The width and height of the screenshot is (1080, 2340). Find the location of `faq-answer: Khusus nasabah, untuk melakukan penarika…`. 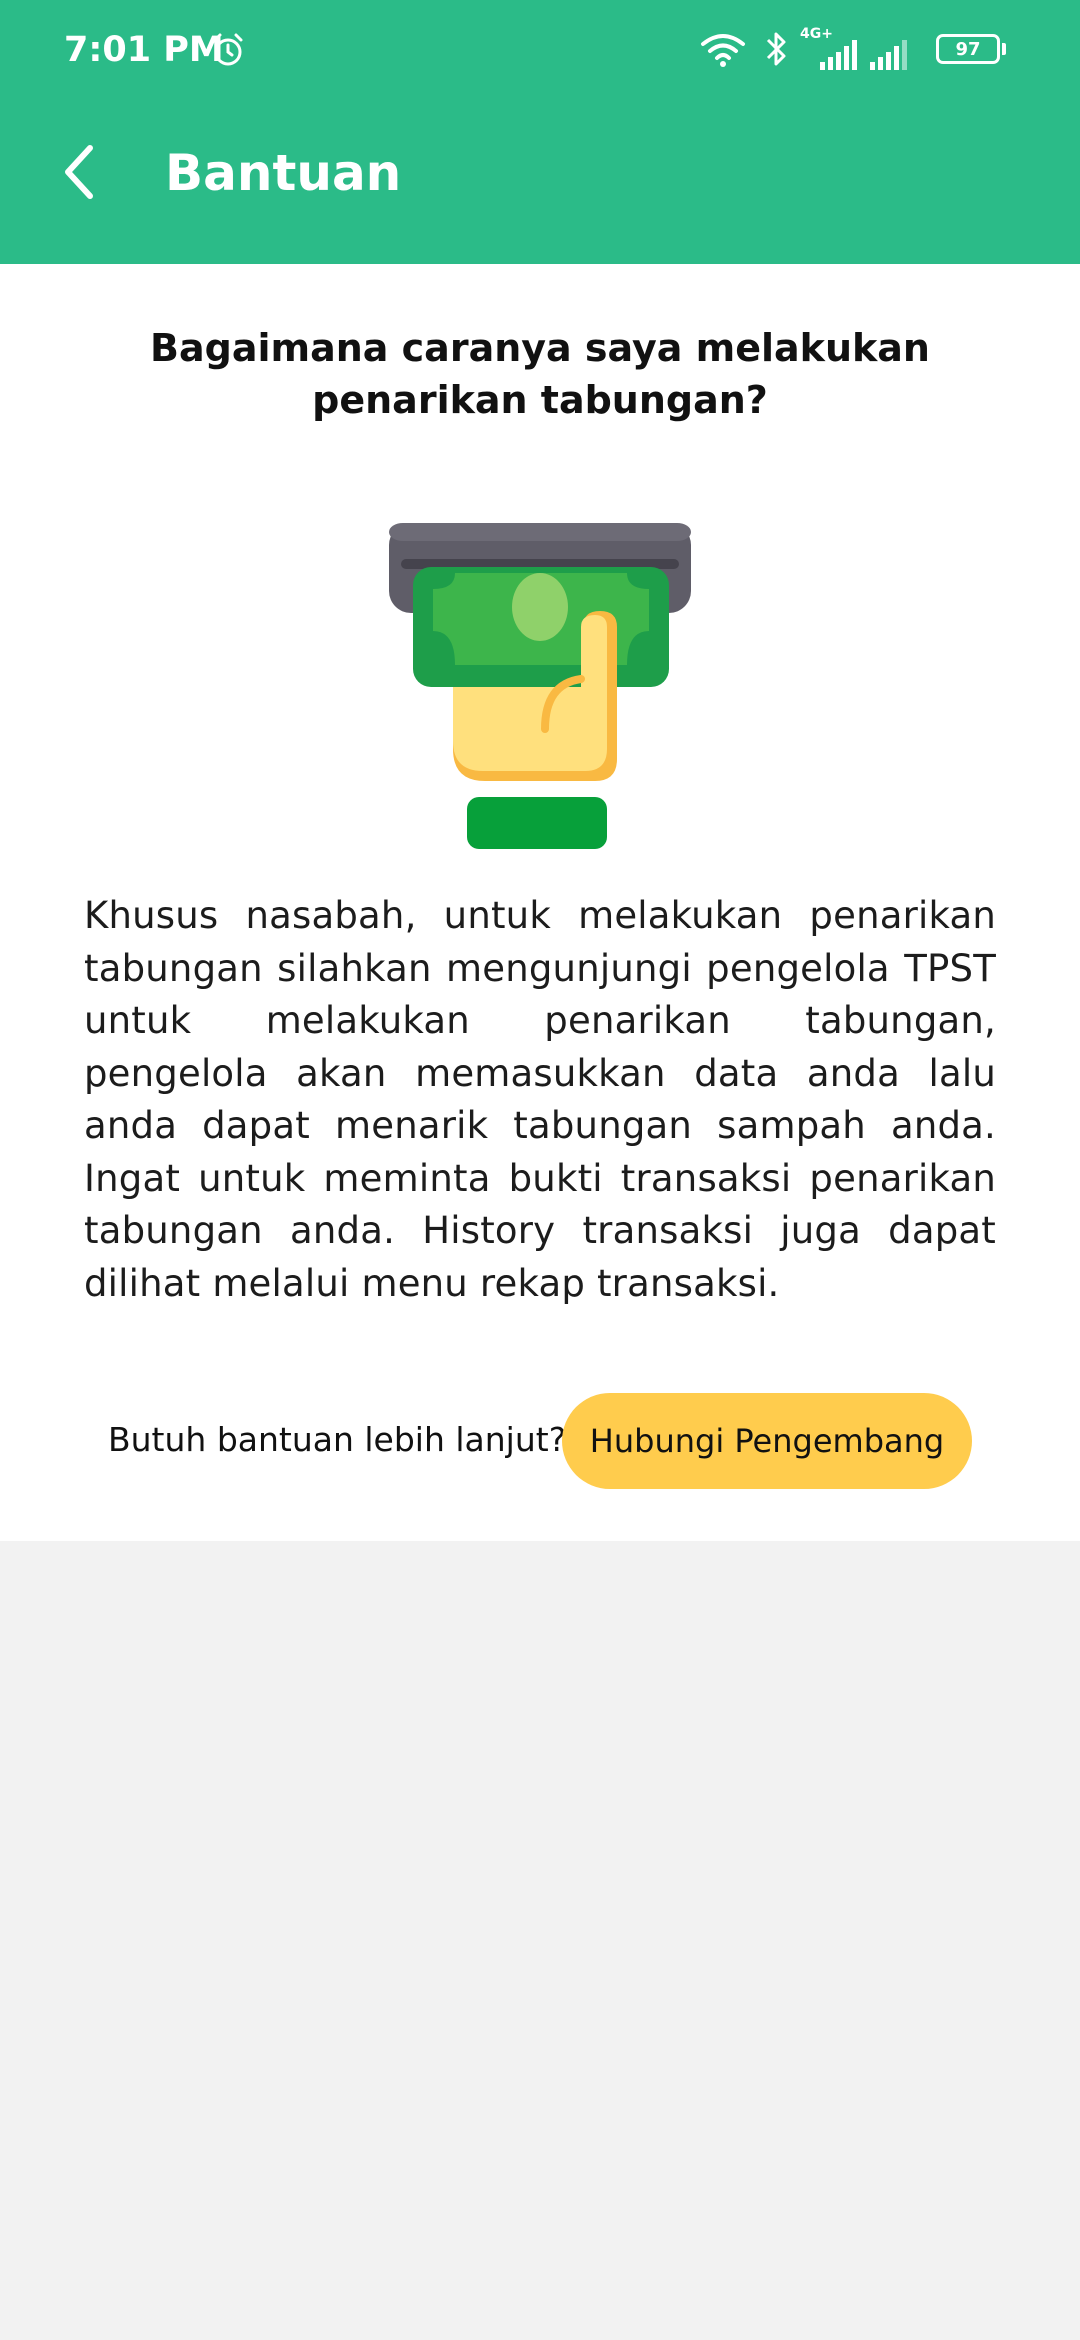

faq-answer: Khusus nasabah, untuk melakukan penarika… is located at coordinates (540, 1099).